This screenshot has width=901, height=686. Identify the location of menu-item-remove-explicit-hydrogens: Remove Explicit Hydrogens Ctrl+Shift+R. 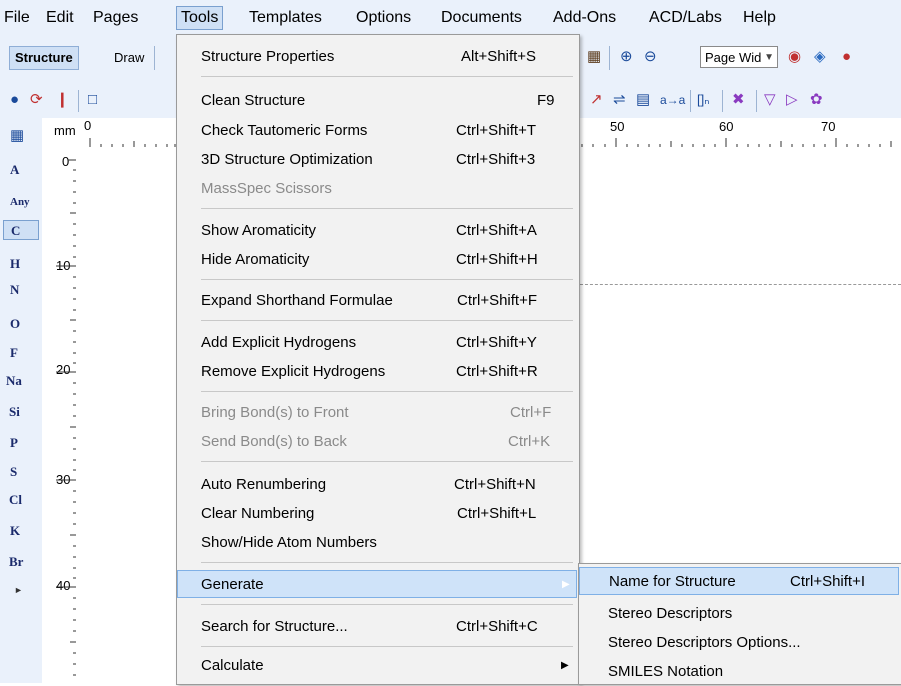
(378, 372).